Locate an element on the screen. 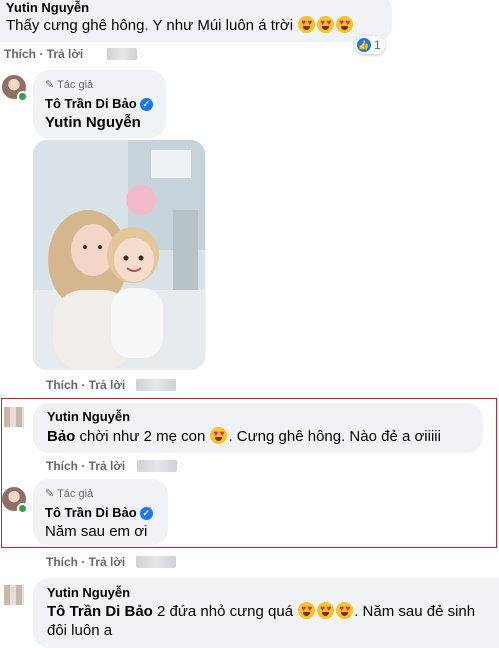 Image resolution: width=499 pixels, height=648 pixels. comment-bubble-2: ✎ Tác giả Tô Trần Di Bảo ✓ Yutin Nguyễn is located at coordinates (99, 104).